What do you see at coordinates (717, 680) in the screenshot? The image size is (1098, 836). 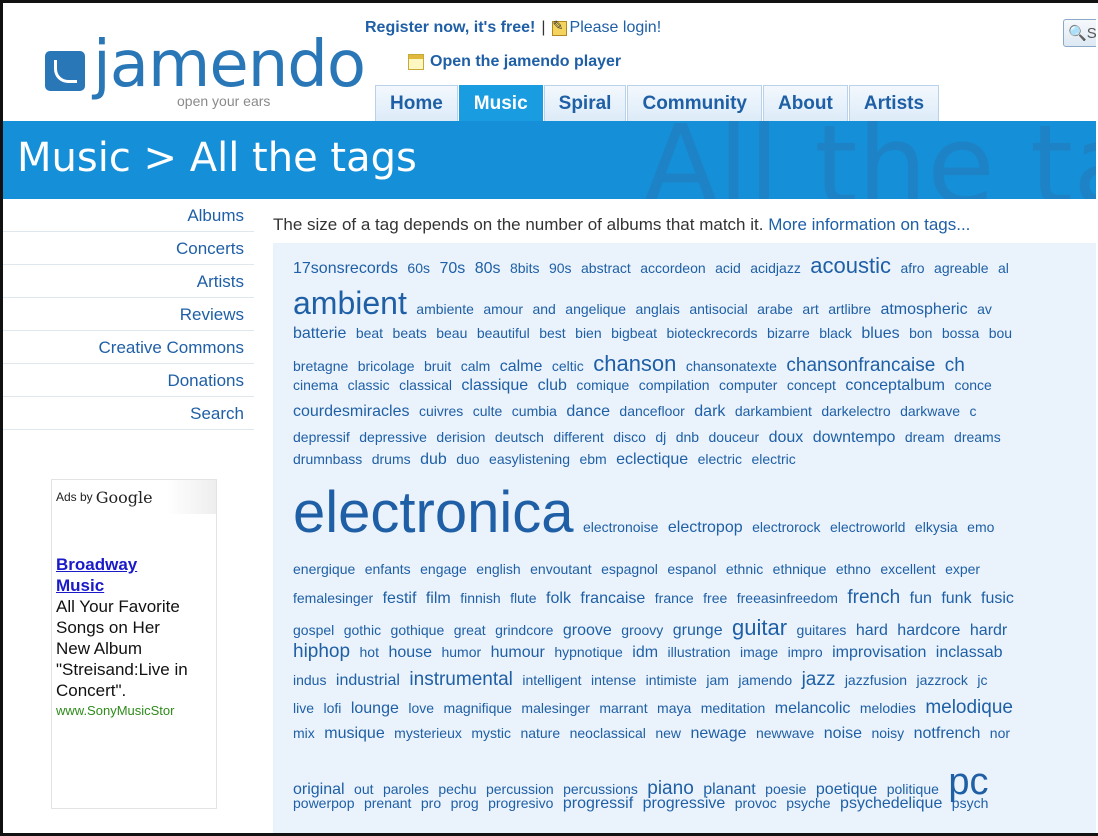 I see `tag-link: jam` at bounding box center [717, 680].